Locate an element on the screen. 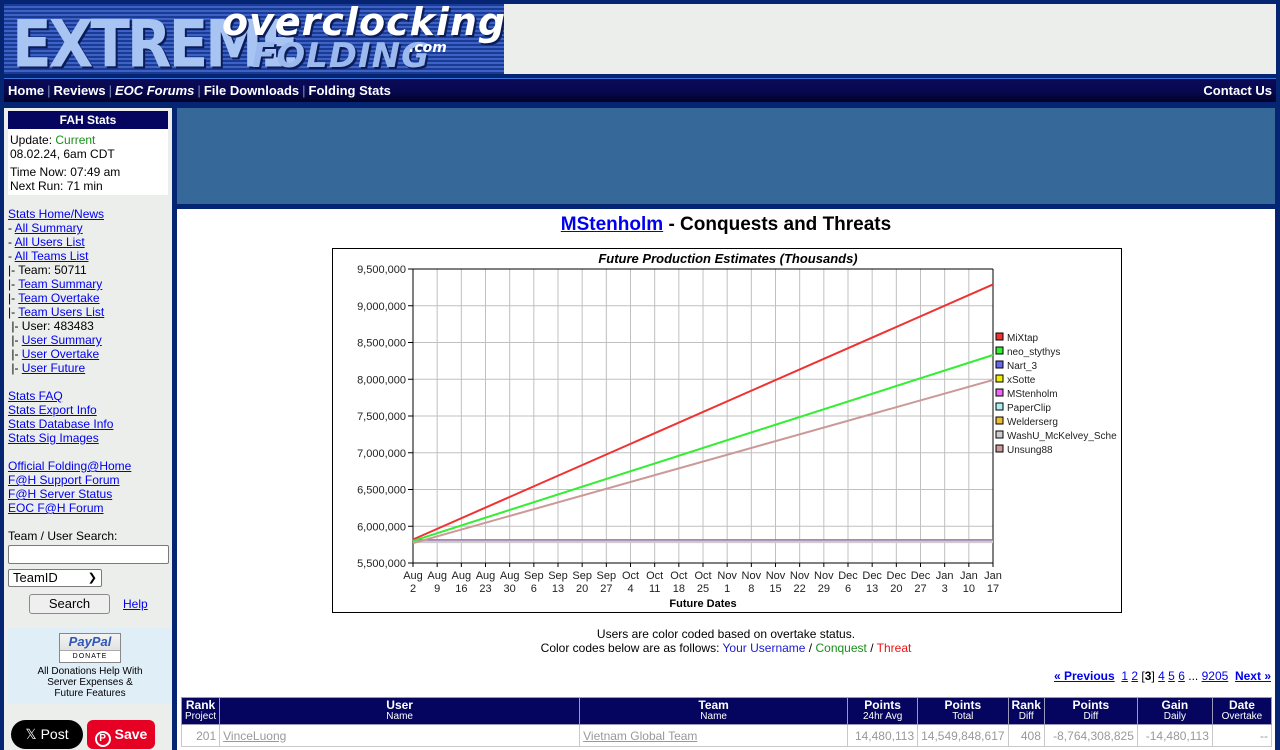 This screenshot has width=1280, height=750. sidebar-link: All Summary is located at coordinates (49, 228).